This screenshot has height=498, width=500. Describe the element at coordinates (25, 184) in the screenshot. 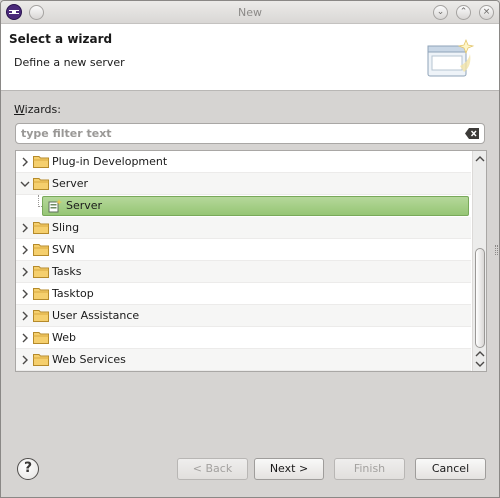

I see `chevron-down-icon` at that location.